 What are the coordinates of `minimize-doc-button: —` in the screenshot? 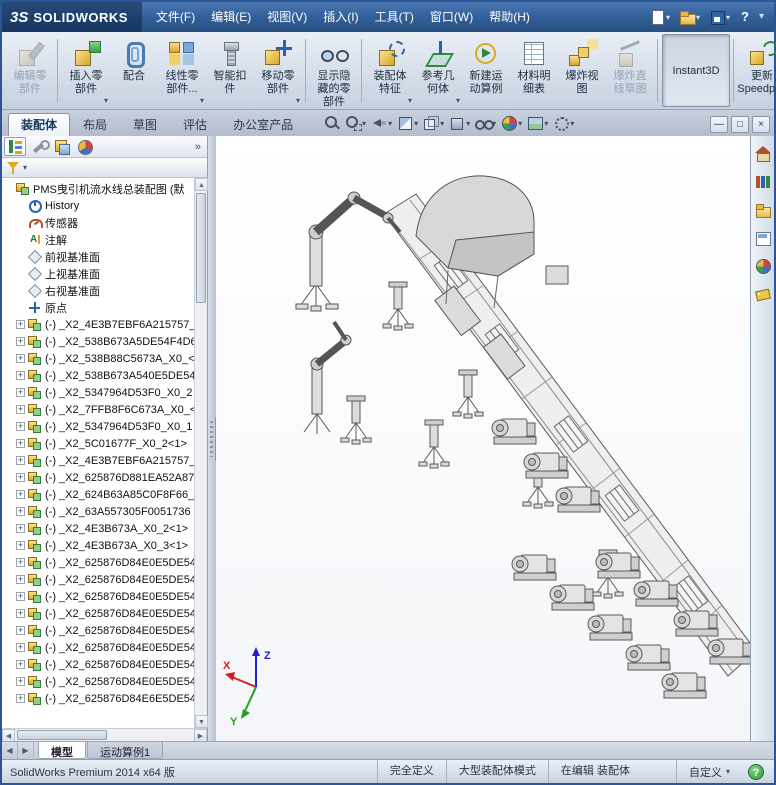 It's located at (719, 124).